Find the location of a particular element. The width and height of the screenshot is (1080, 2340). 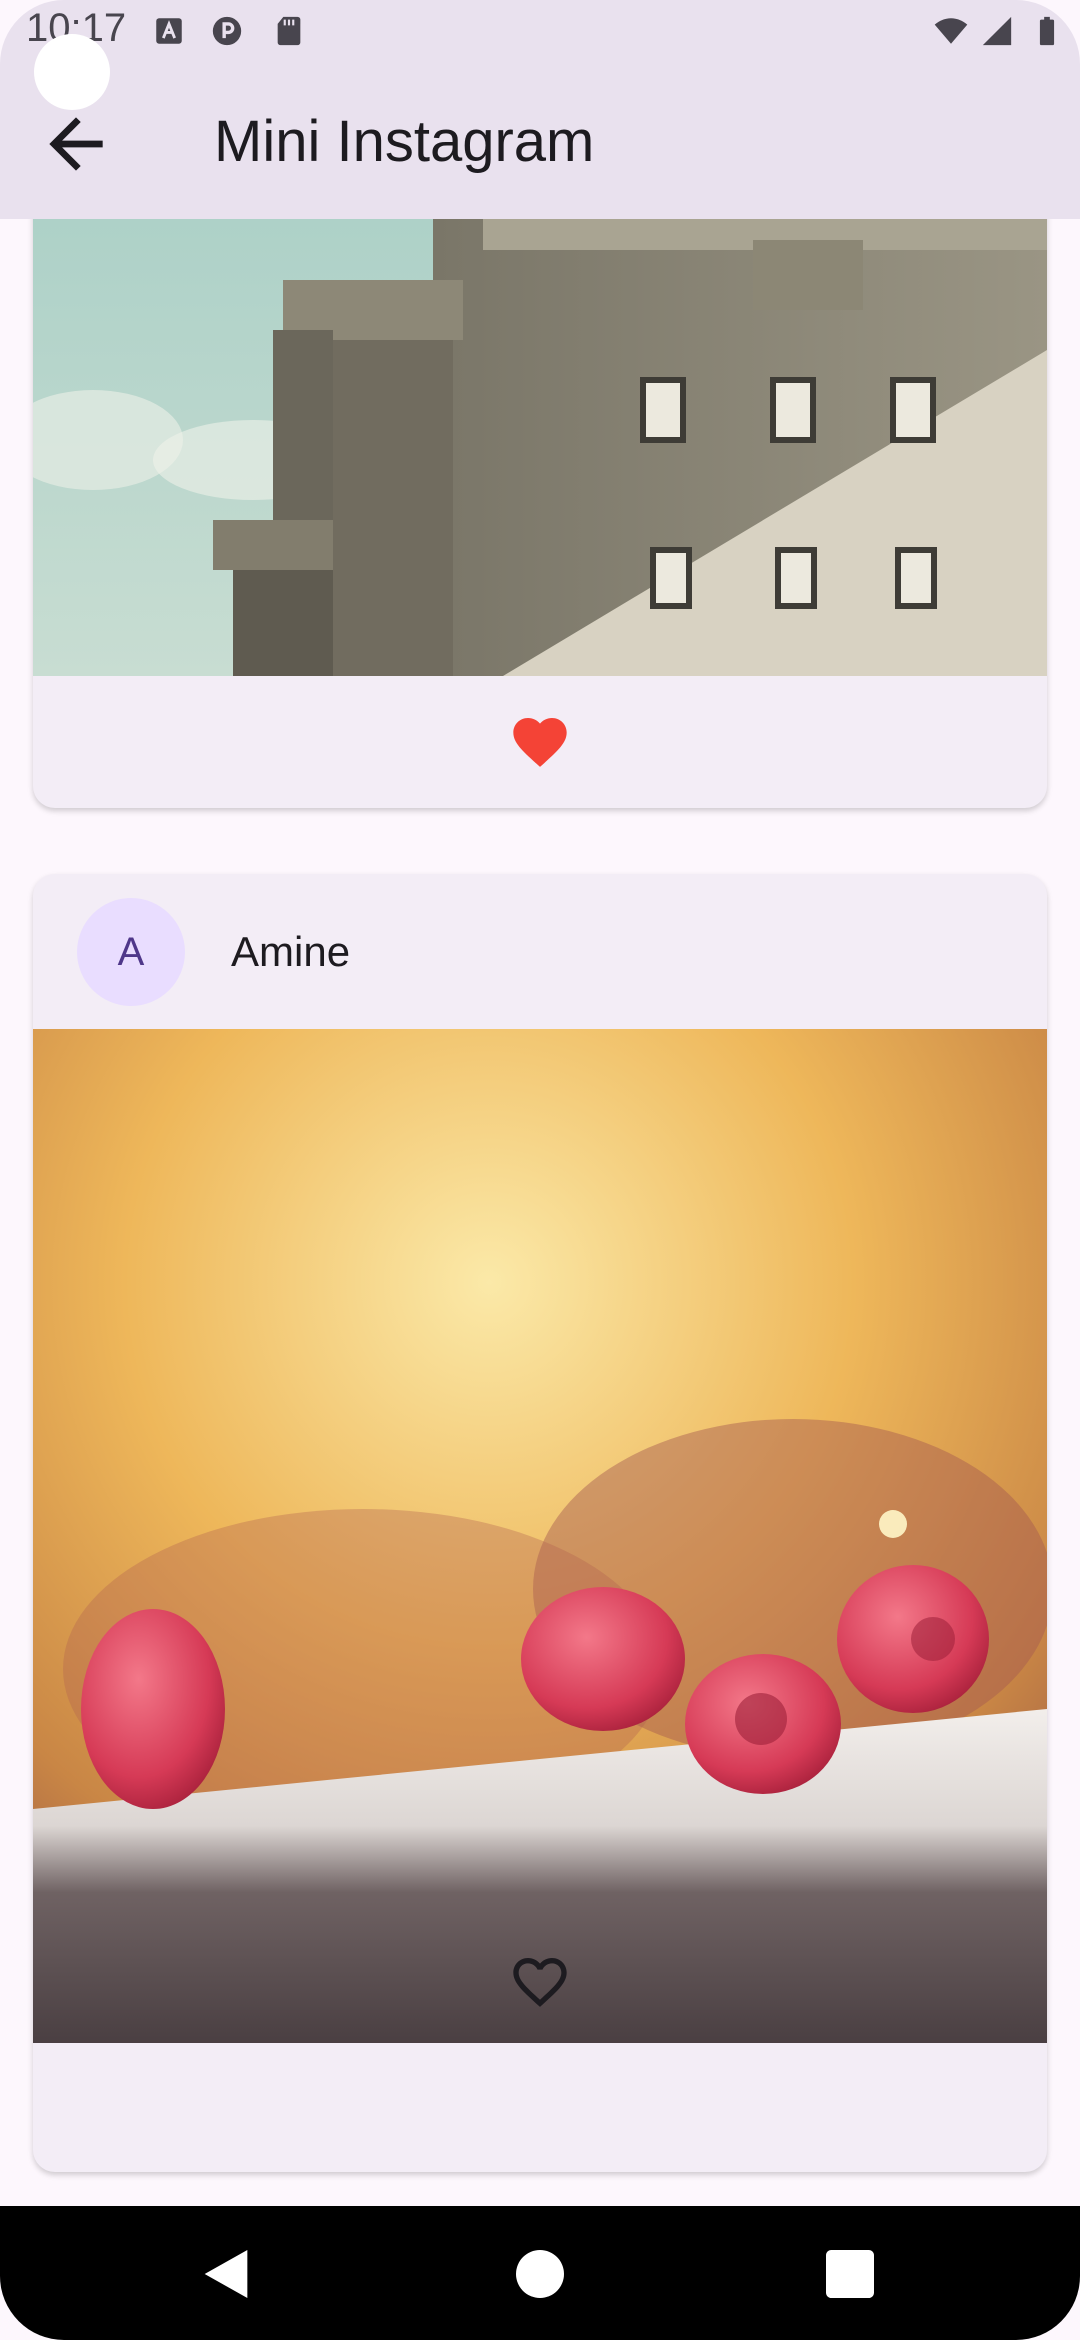

back-triangle-icon is located at coordinates (226, 2274).